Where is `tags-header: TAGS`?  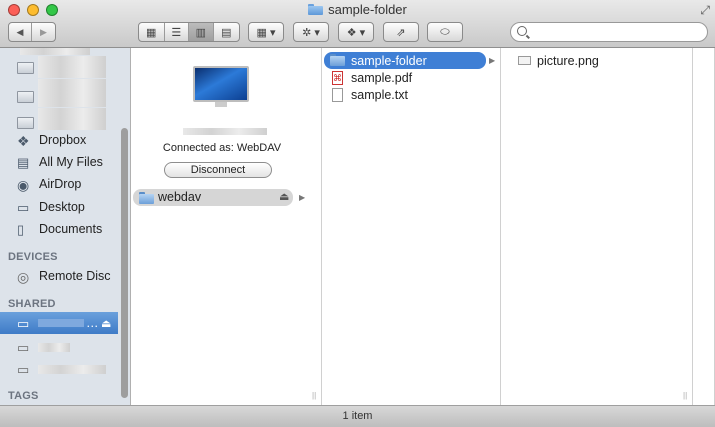 tags-header: TAGS is located at coordinates (23, 396).